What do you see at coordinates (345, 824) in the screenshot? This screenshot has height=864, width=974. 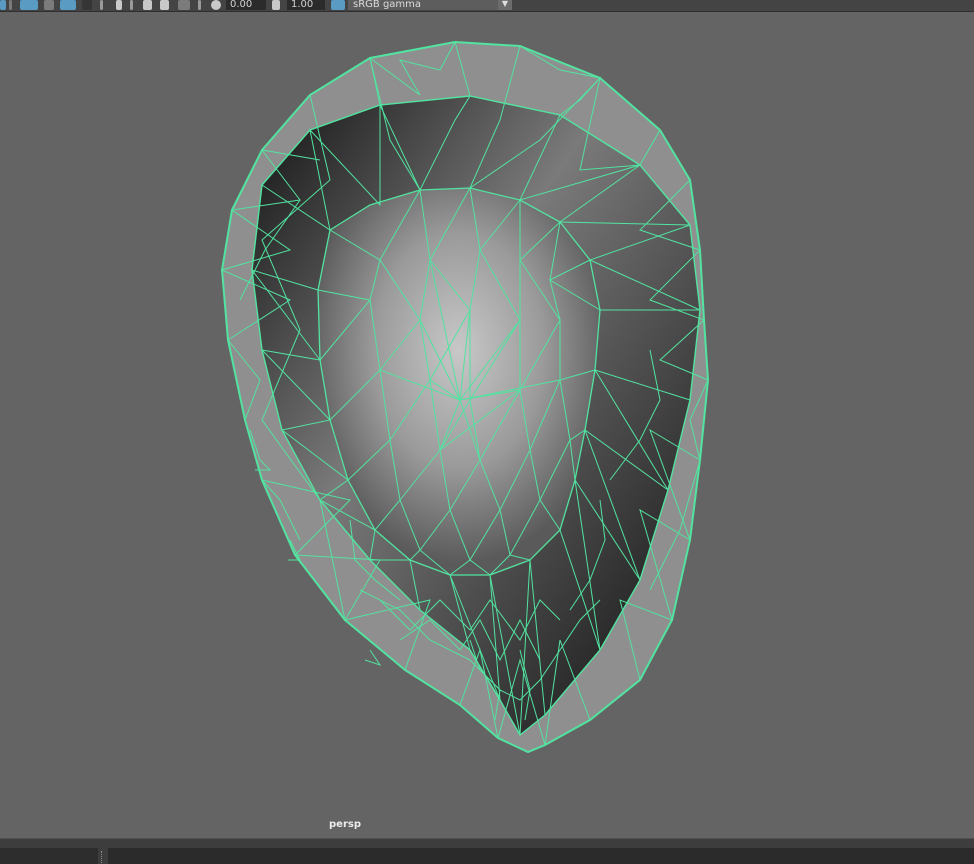 I see `camera-name-label: persp` at bounding box center [345, 824].